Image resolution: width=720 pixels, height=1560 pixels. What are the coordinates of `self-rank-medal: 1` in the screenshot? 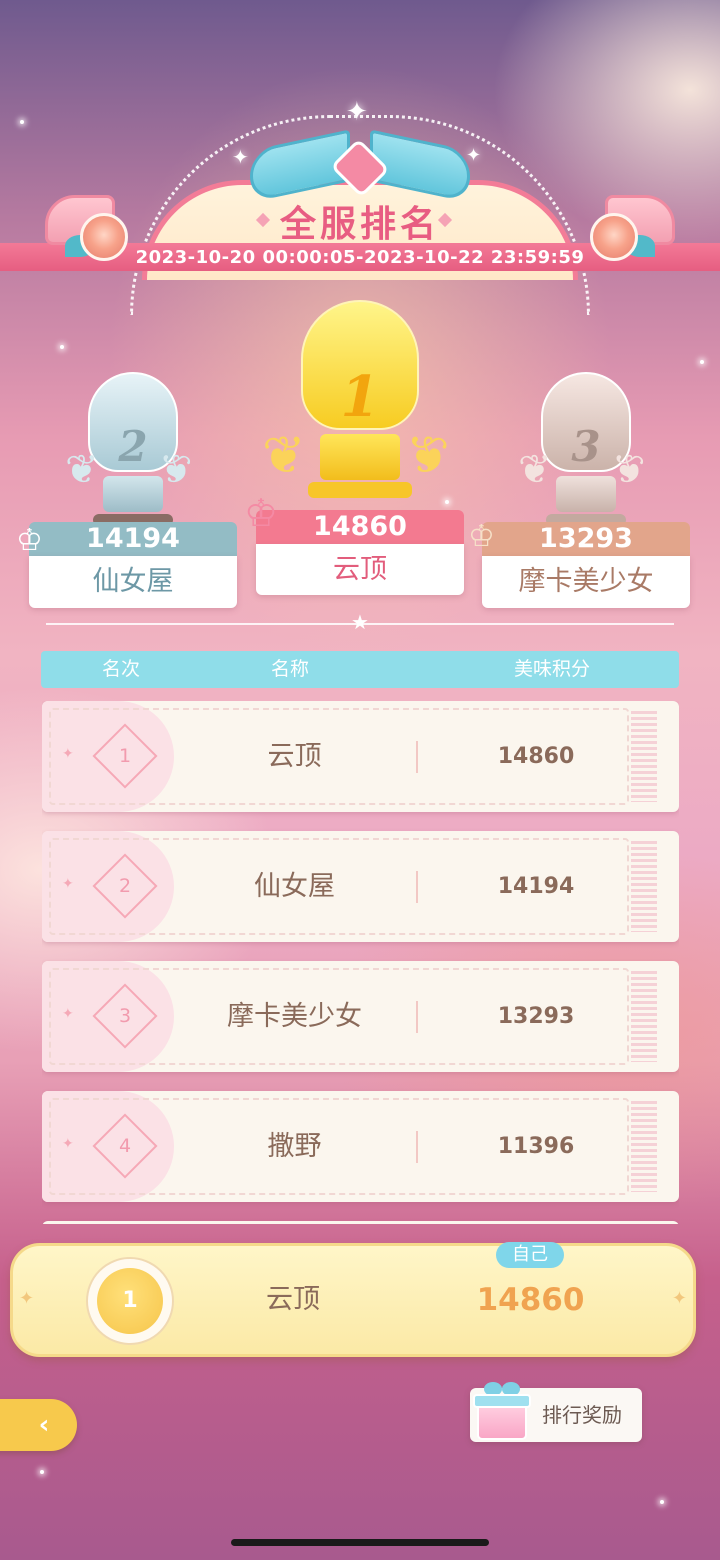 It's located at (130, 1301).